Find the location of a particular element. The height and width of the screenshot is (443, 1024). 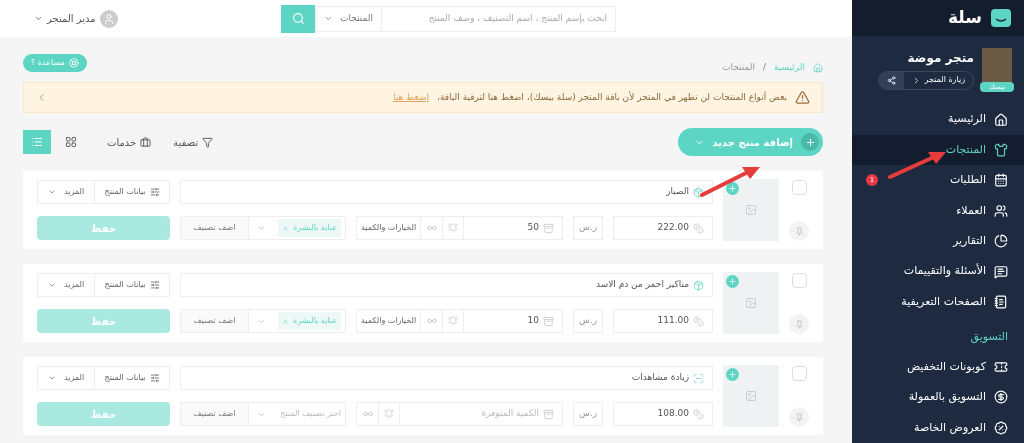

category-select: اختر تصنيف المنتج اضف تصنيف is located at coordinates (263, 414).